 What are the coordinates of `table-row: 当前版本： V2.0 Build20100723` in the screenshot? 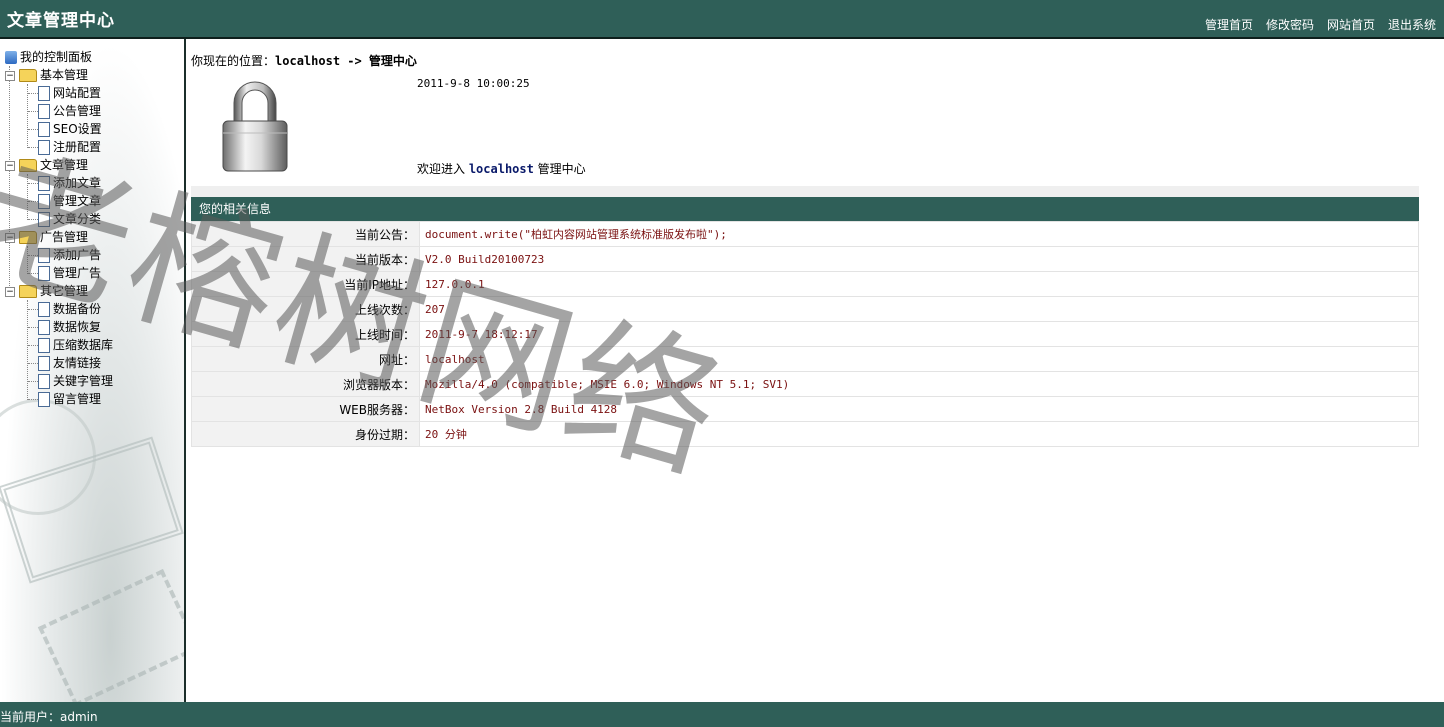 It's located at (805, 259).